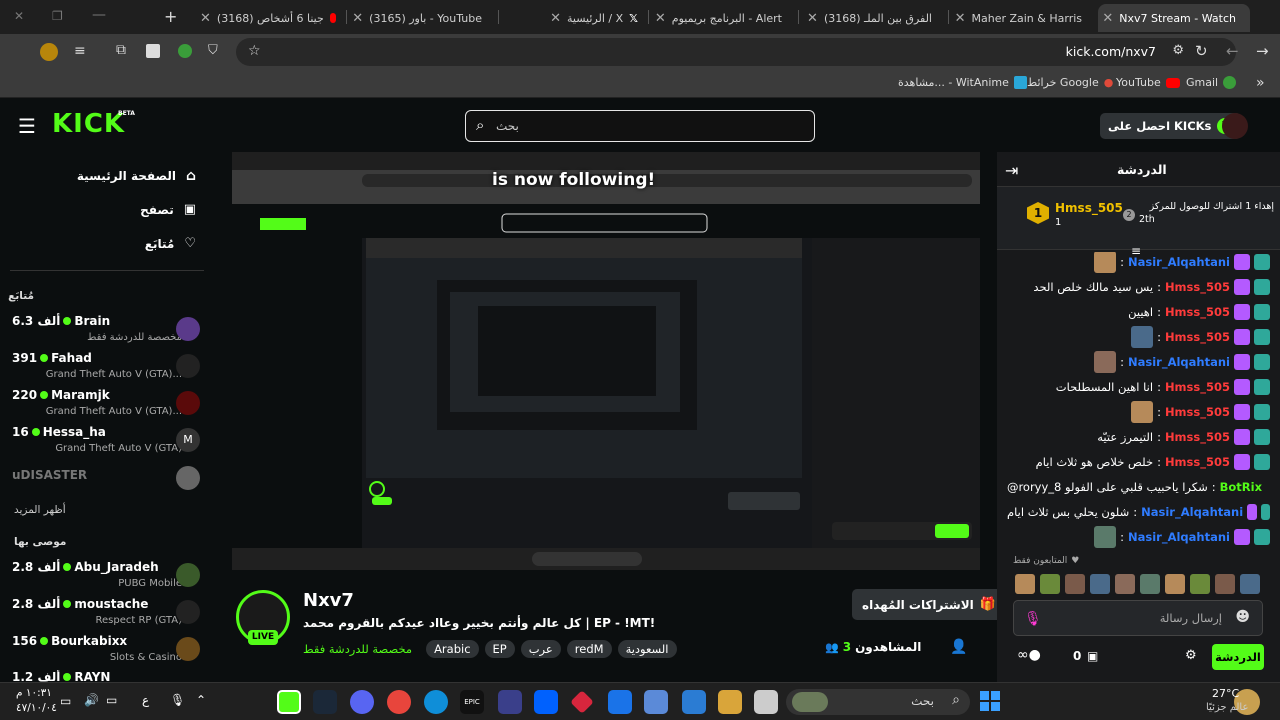  What do you see at coordinates (730, 702) in the screenshot?
I see `file-explorer-icon` at bounding box center [730, 702].